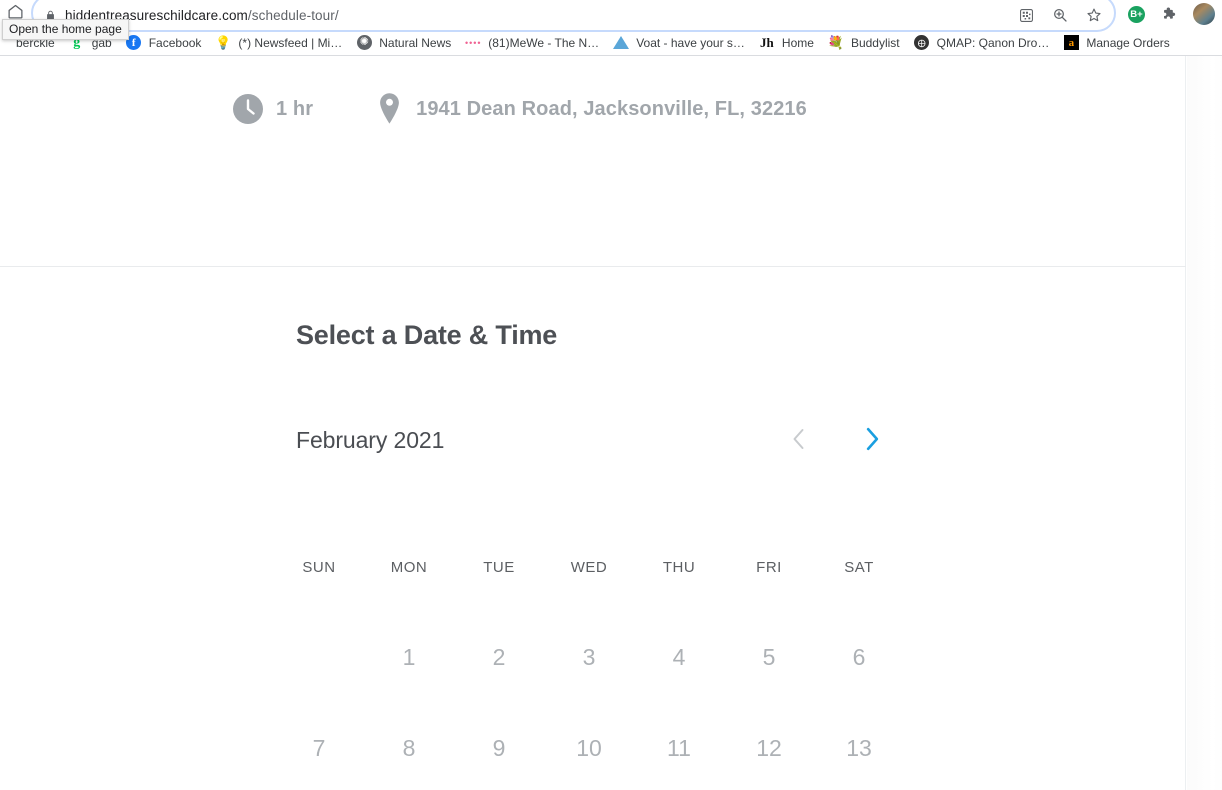 The width and height of the screenshot is (1222, 790). I want to click on bookmark-star-icon, so click(1094, 15).